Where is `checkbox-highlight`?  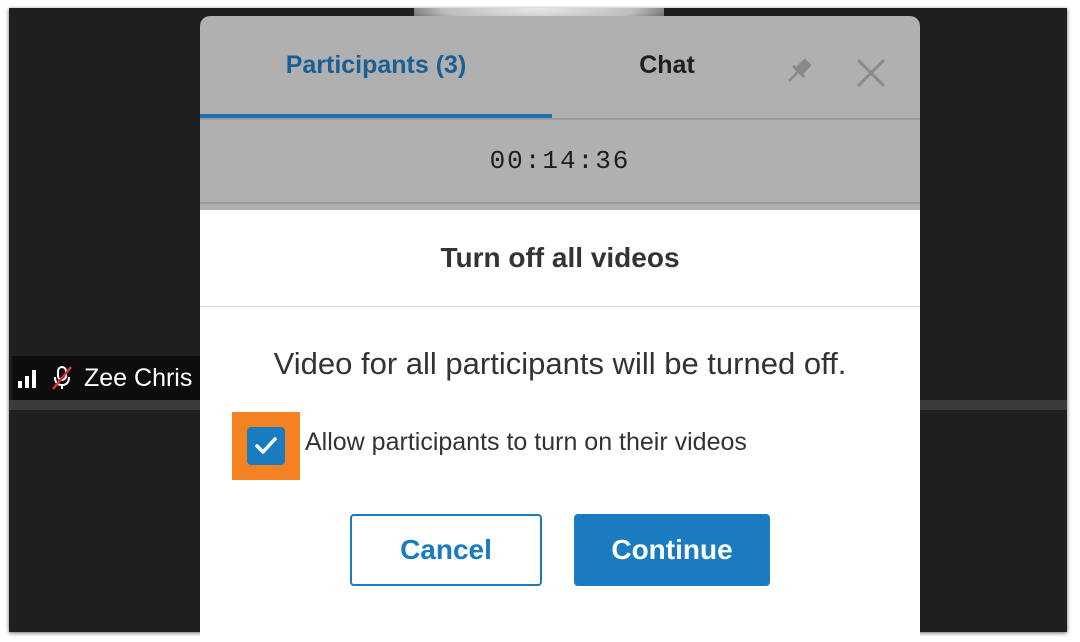
checkbox-highlight is located at coordinates (266, 446).